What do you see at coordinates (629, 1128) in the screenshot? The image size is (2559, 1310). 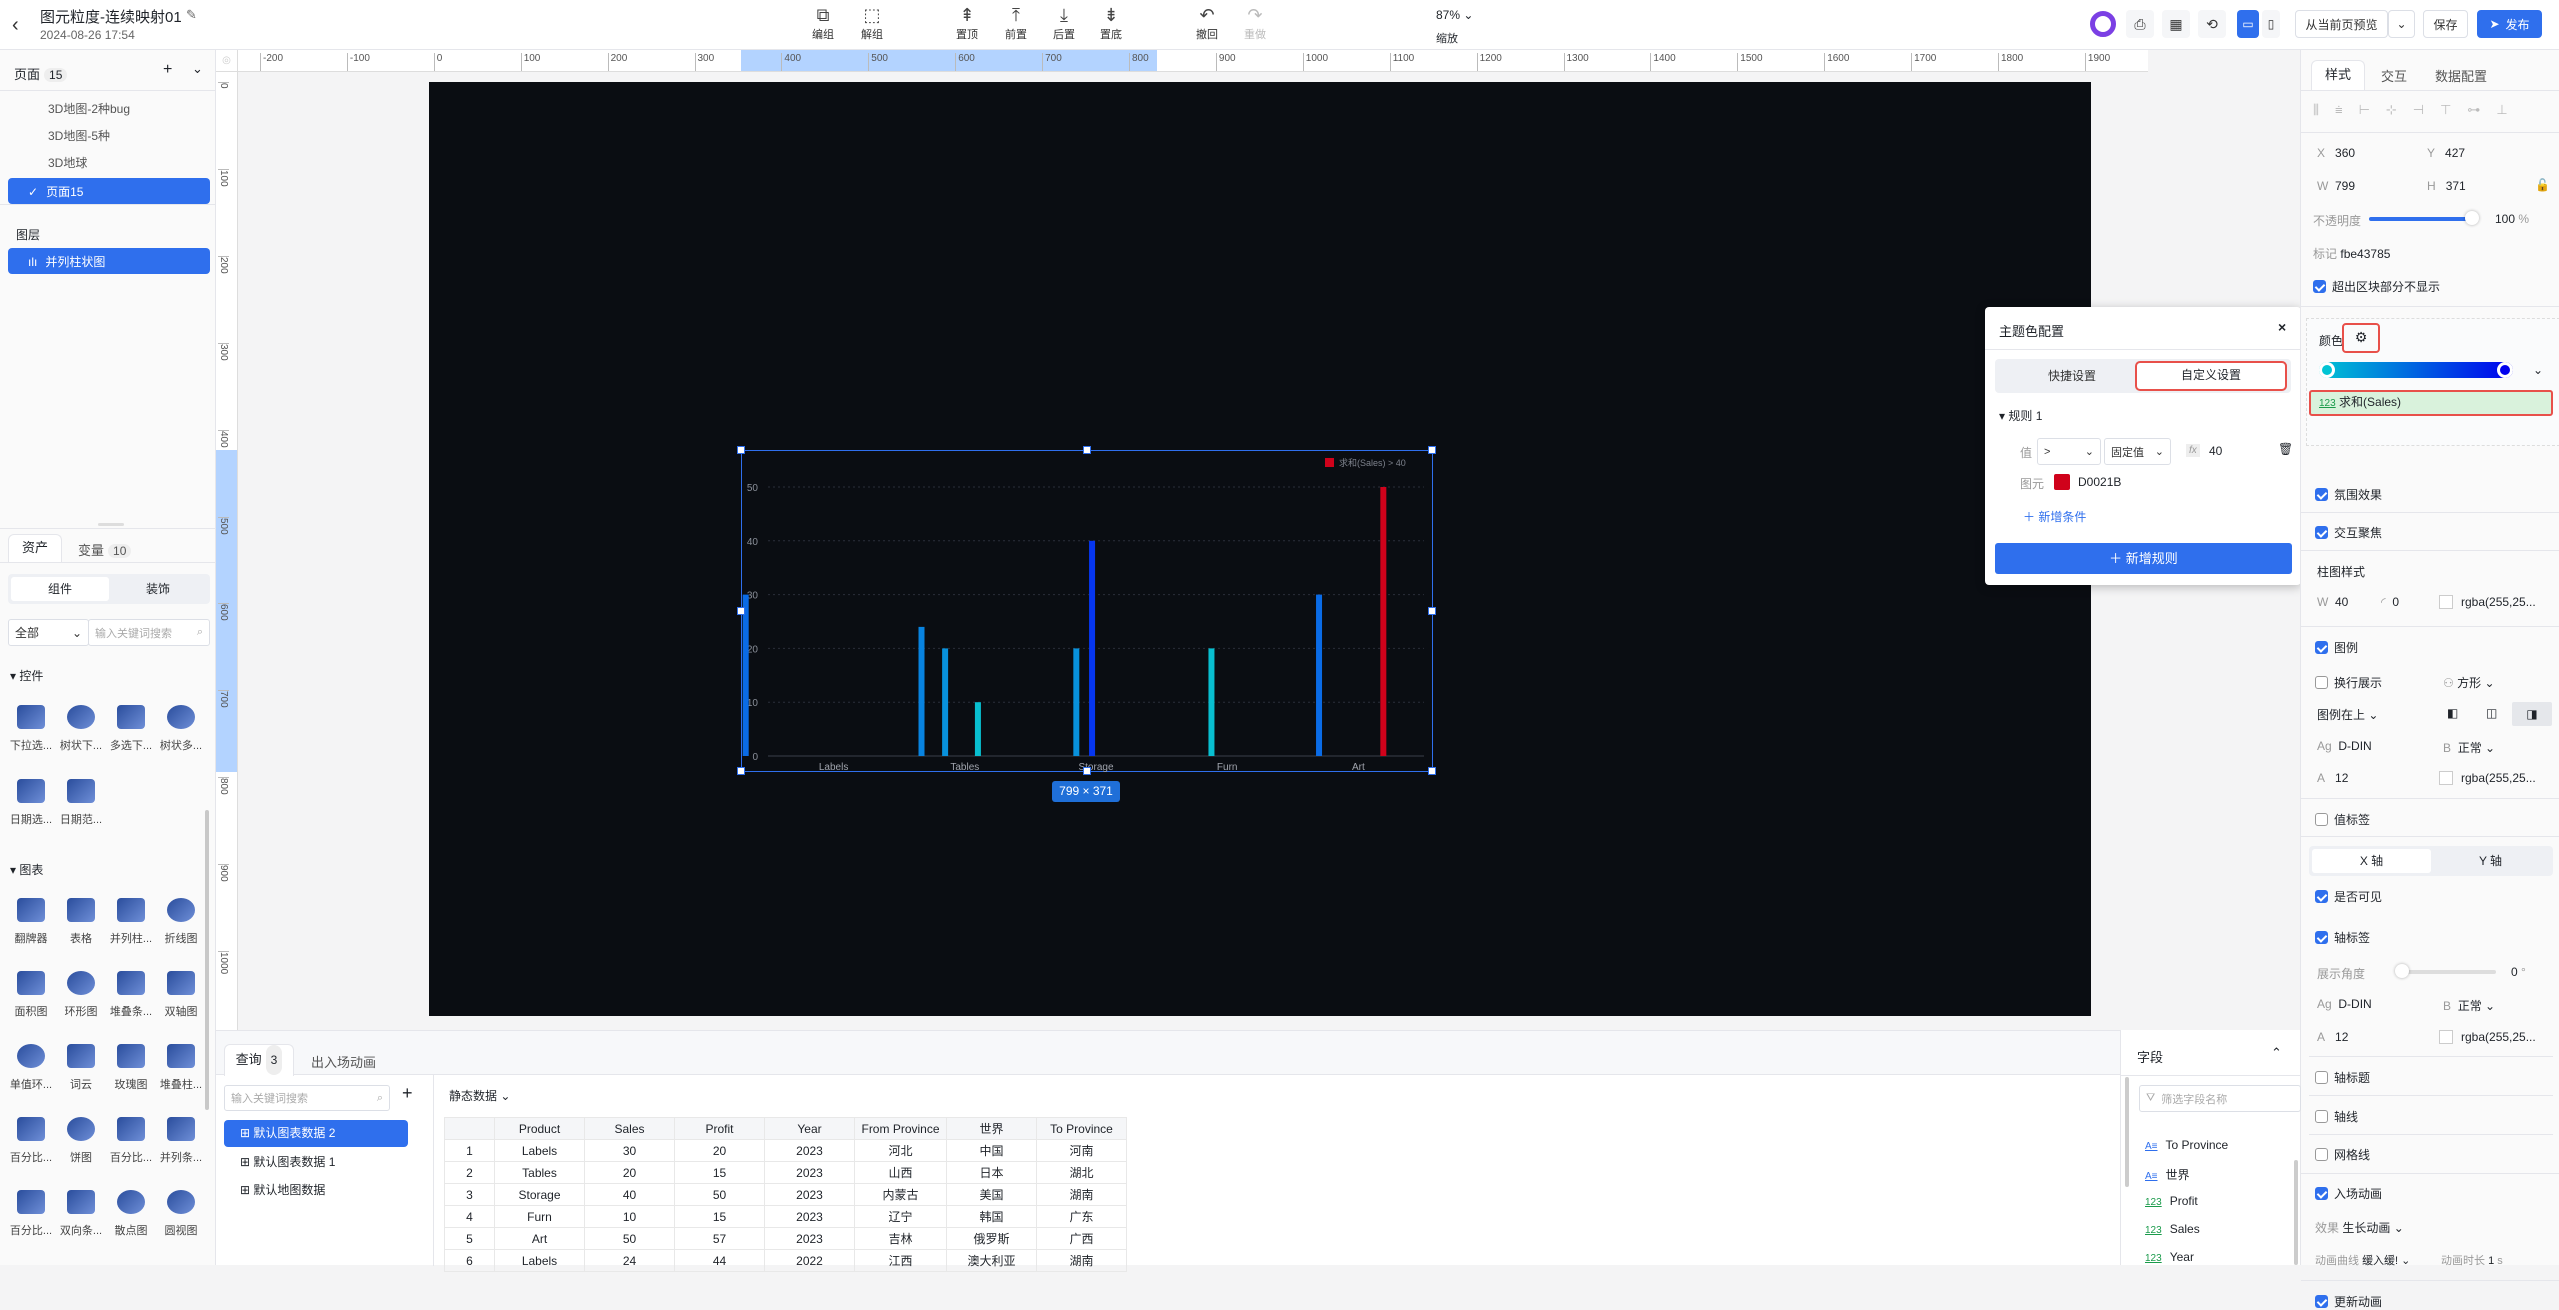 I see `column-header: Sales` at bounding box center [629, 1128].